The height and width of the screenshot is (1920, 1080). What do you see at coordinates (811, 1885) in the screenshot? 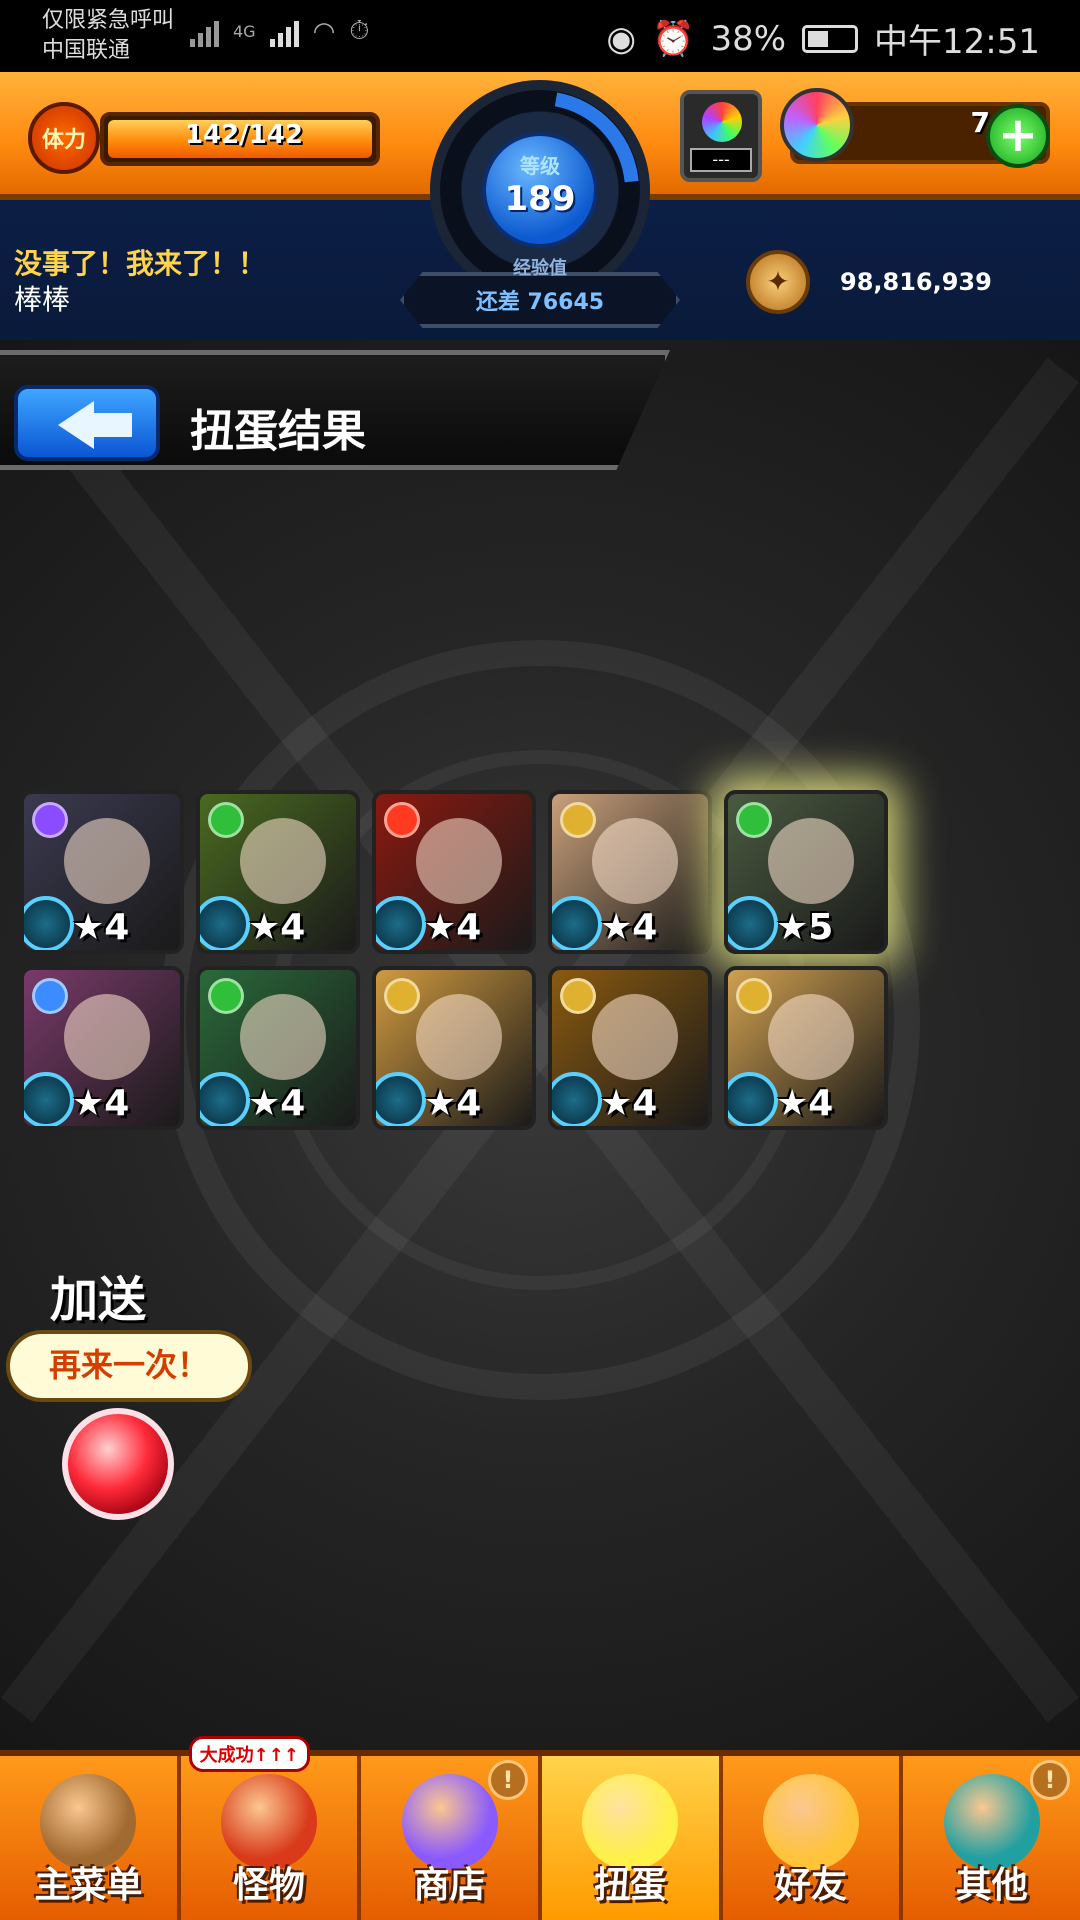
I see `nav-label: 好友` at bounding box center [811, 1885].